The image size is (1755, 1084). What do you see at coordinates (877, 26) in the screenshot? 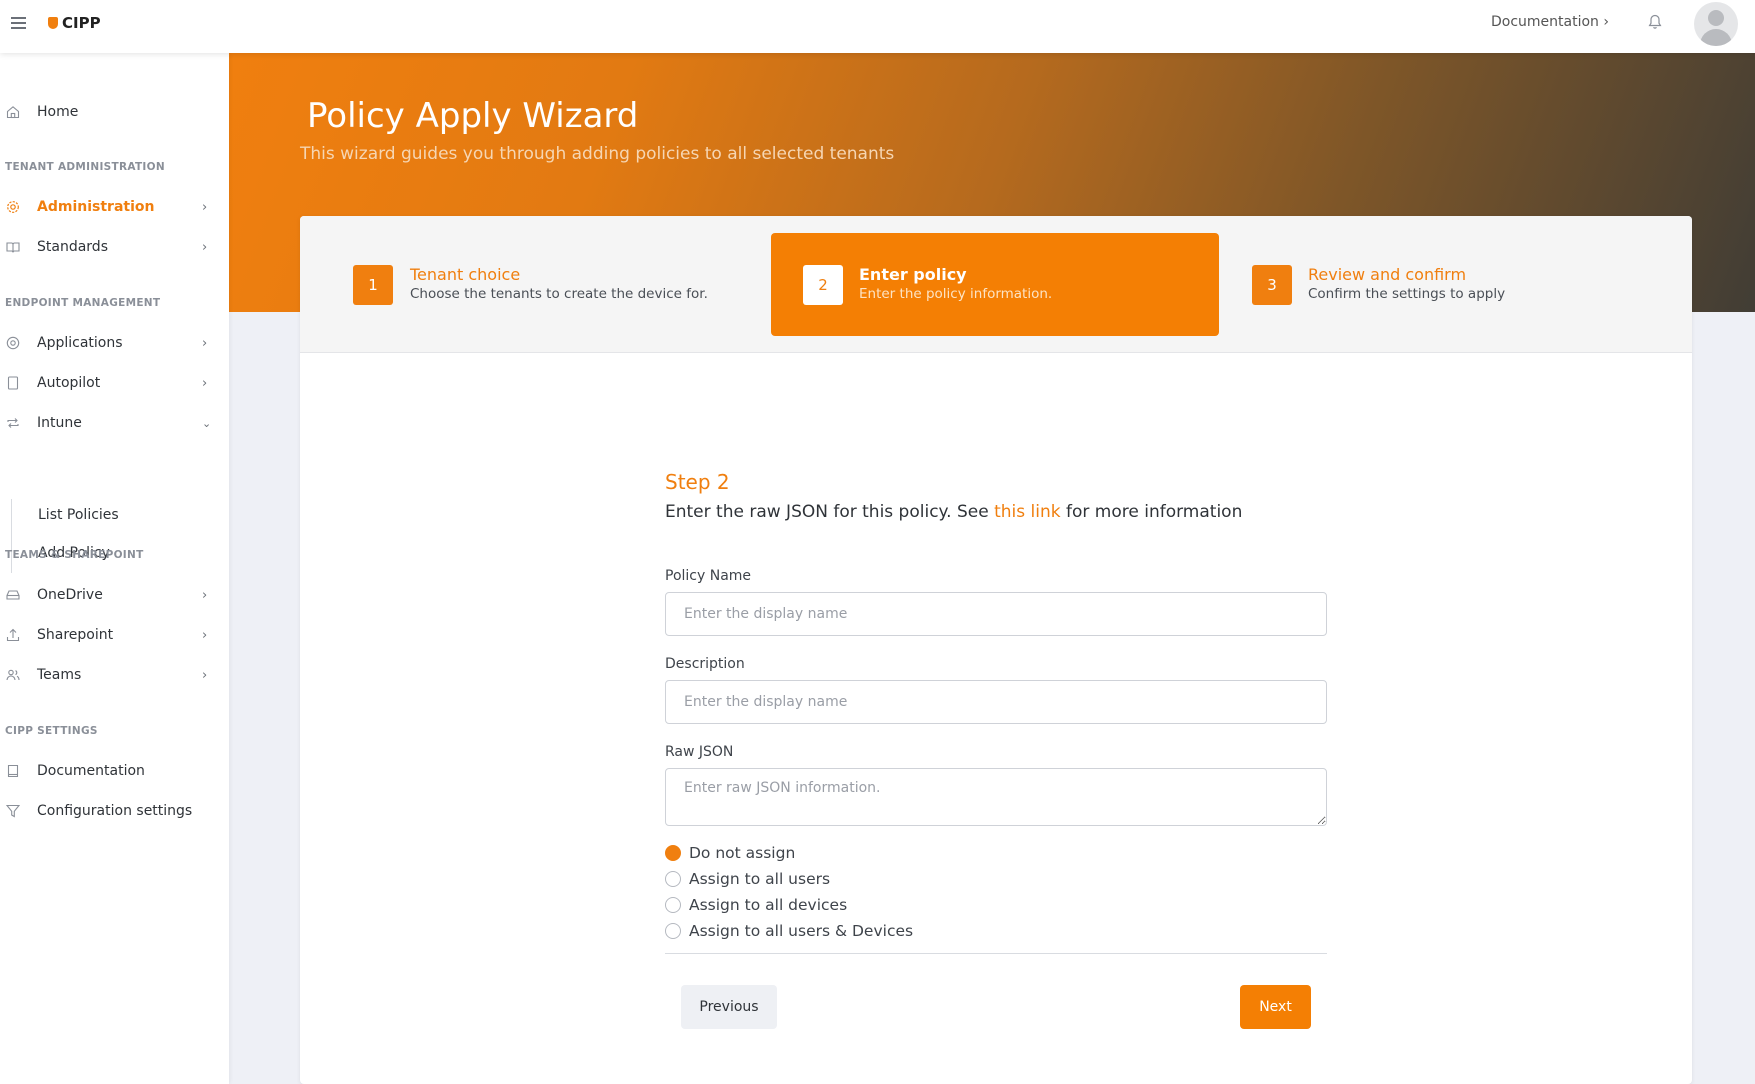
I see `top-bar: CIPP Documentation ›` at bounding box center [877, 26].